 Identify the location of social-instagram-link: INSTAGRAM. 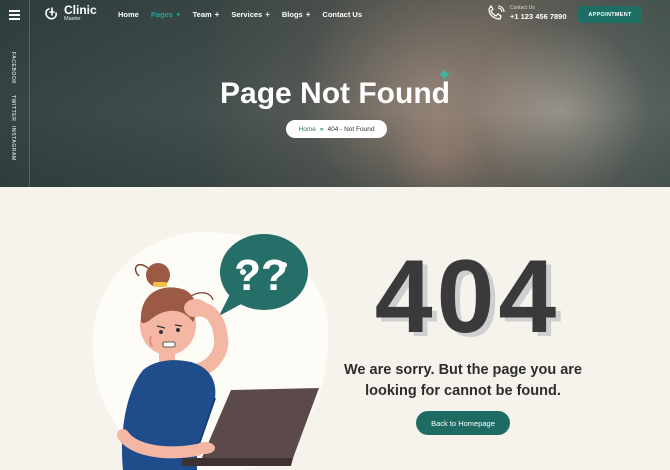
(13, 143).